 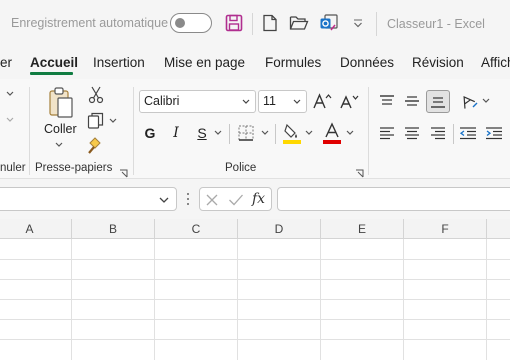 What do you see at coordinates (279, 229) in the screenshot?
I see `column-header-d: D` at bounding box center [279, 229].